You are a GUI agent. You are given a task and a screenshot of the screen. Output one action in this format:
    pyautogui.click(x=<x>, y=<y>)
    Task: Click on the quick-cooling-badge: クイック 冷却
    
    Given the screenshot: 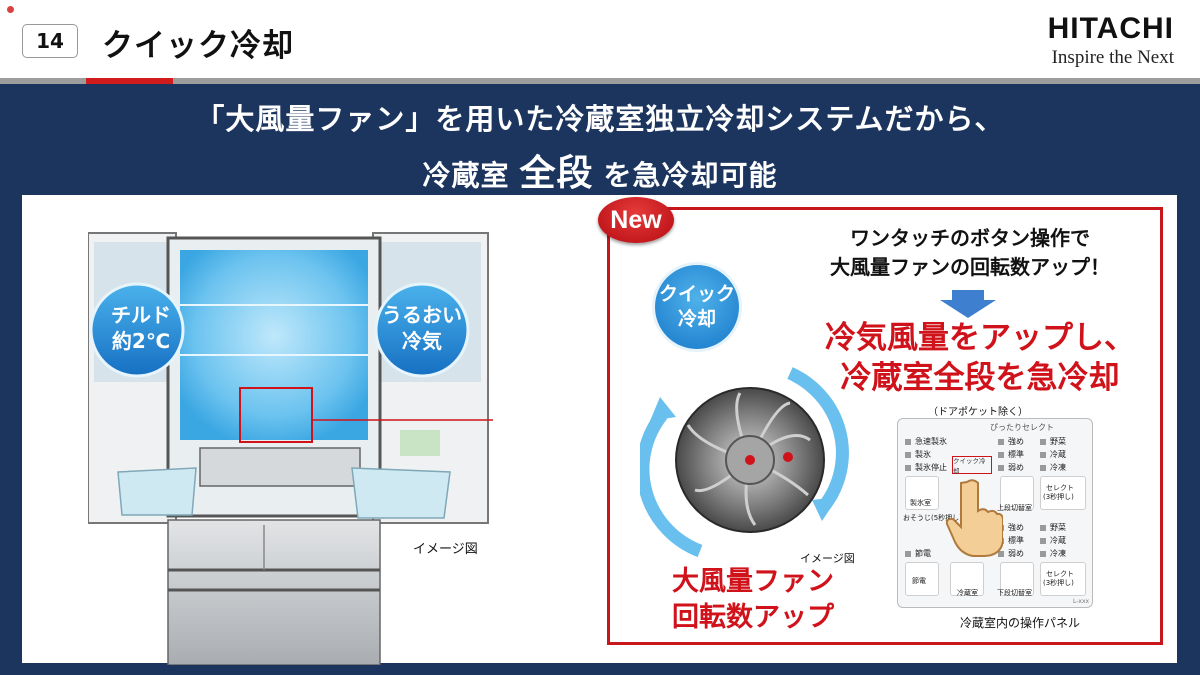 What is the action you would take?
    pyautogui.click(x=697, y=307)
    